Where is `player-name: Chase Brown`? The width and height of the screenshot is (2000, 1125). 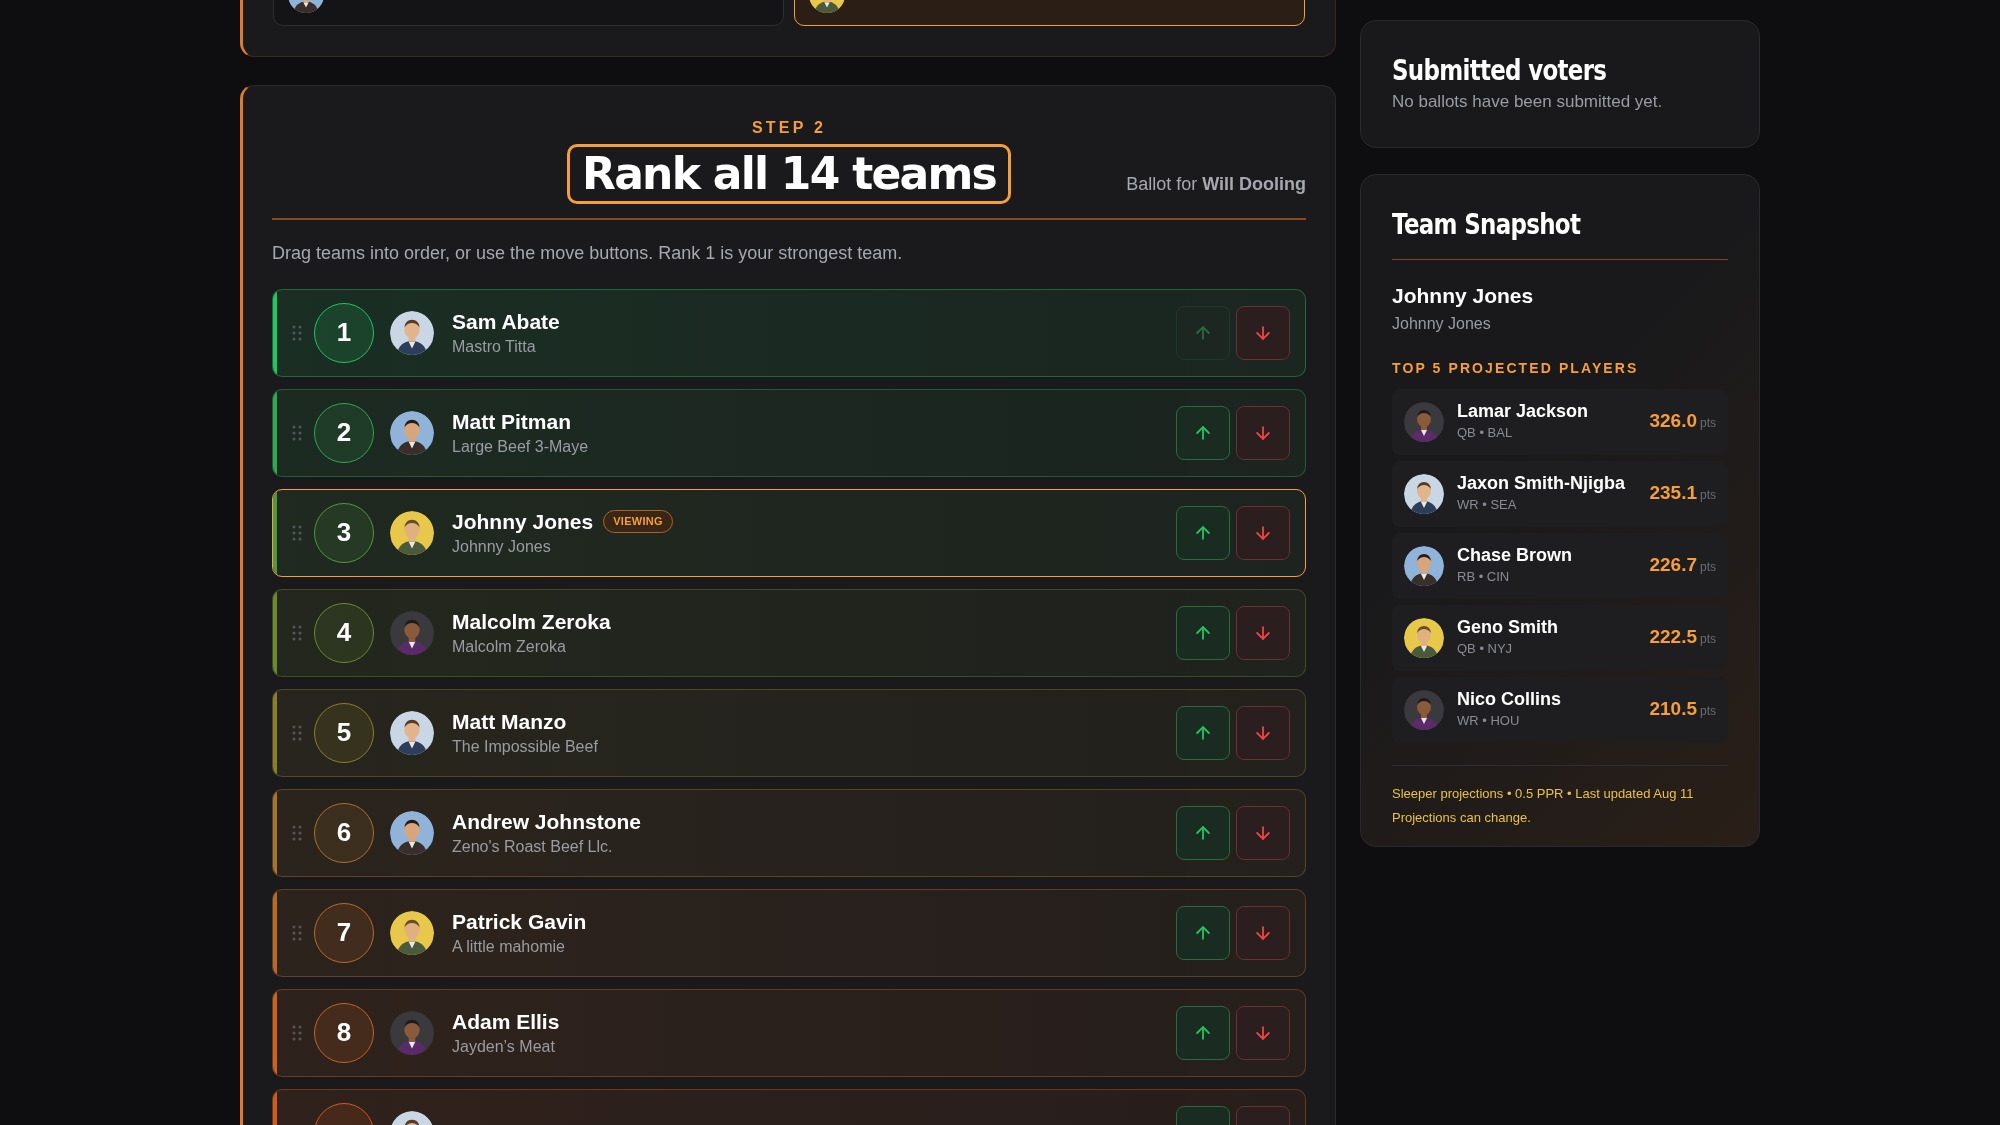
player-name: Chase Brown is located at coordinates (1515, 556).